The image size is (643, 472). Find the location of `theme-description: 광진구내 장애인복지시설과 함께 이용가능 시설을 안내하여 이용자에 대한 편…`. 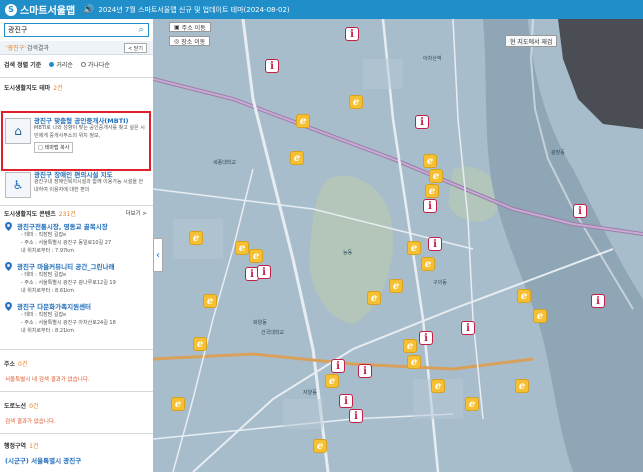

theme-description: 광진구내 장애인복지시설과 함께 이용가능 시설을 안내하여 이용자에 대한 편… is located at coordinates (89, 186).